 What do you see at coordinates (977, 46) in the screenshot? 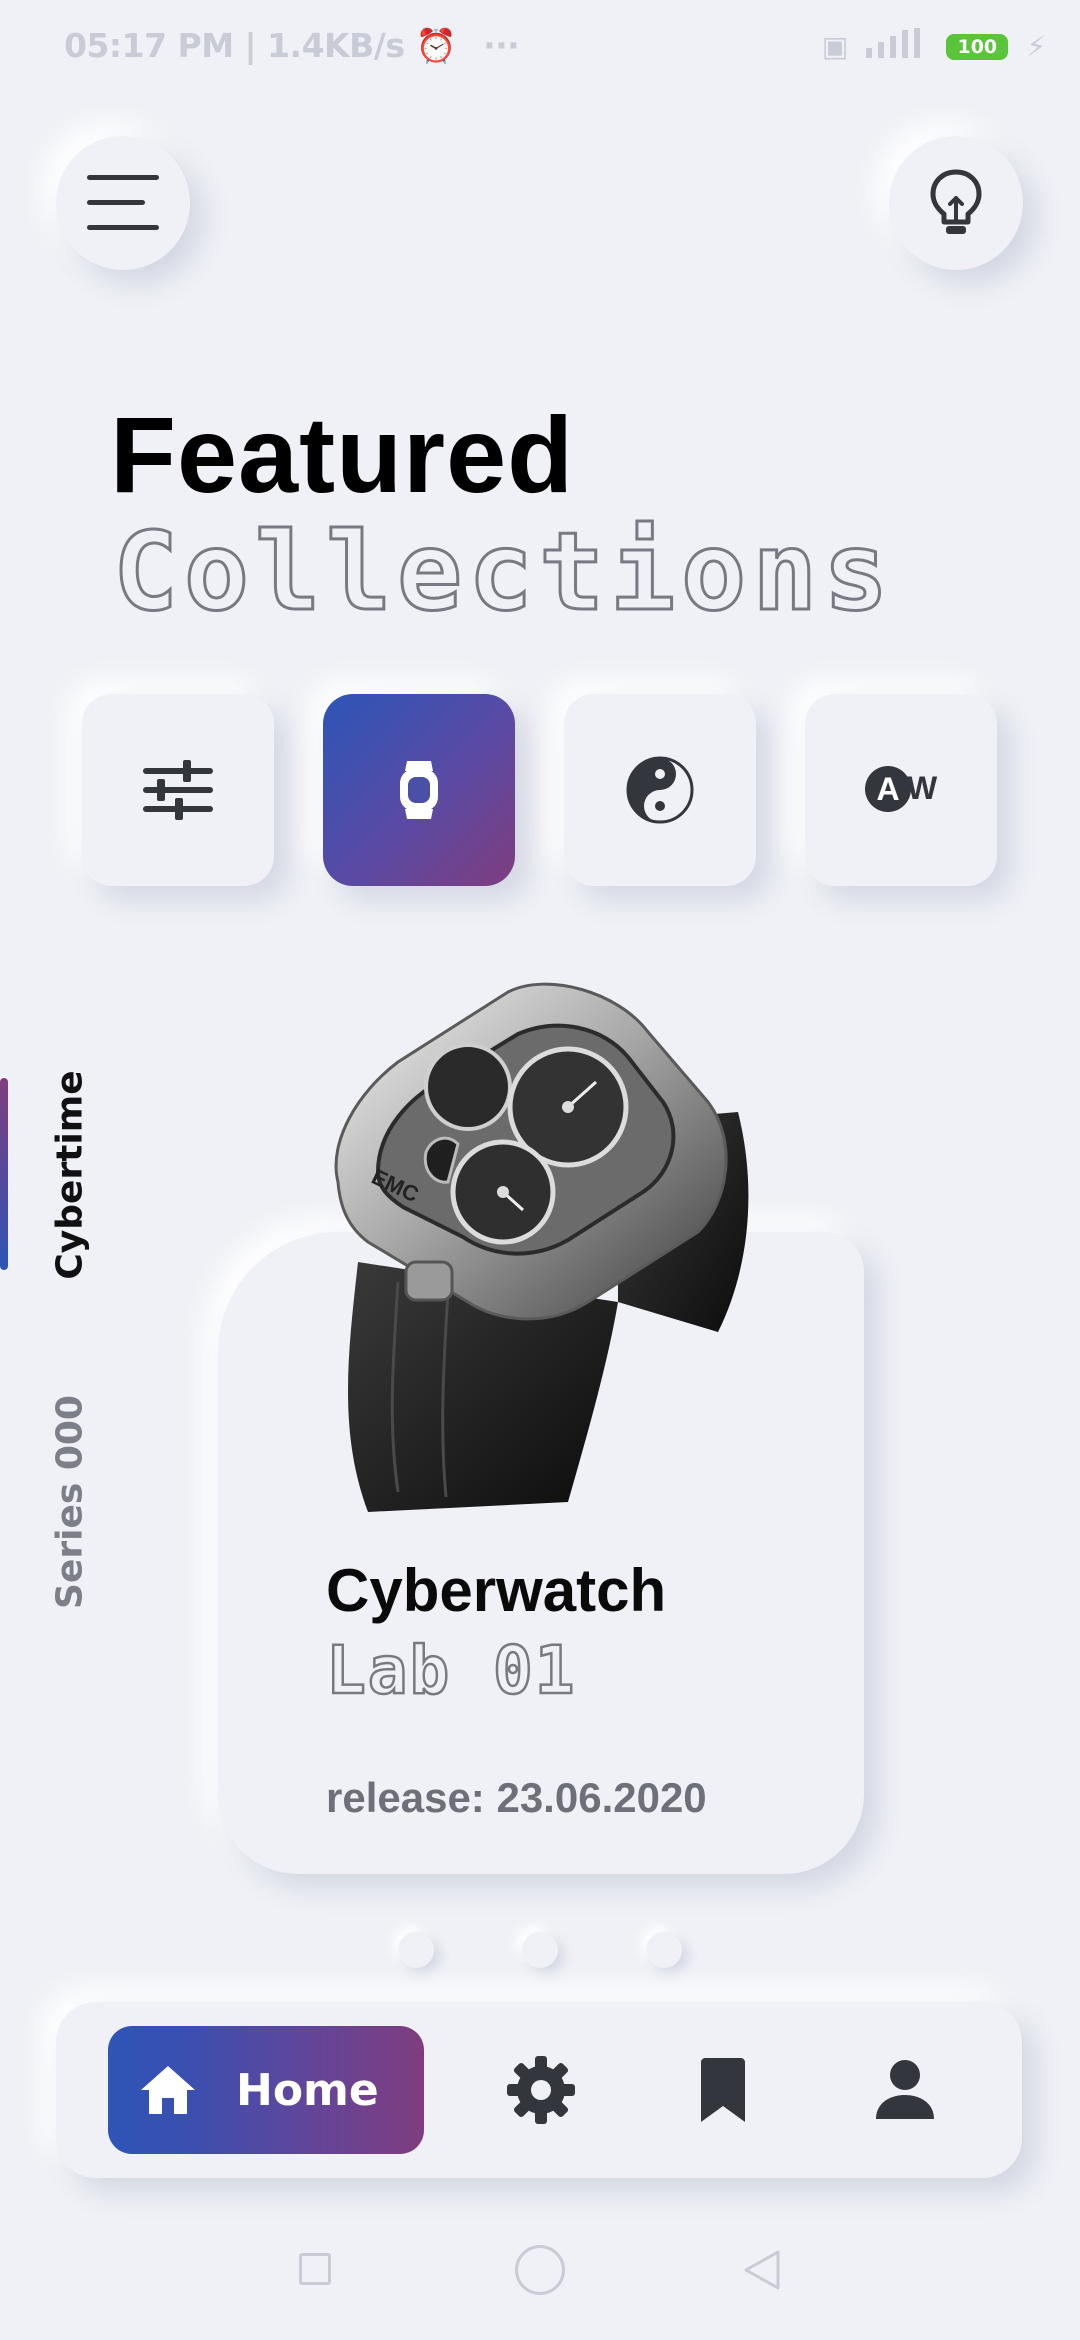
I see `battery-indicator: 100` at bounding box center [977, 46].